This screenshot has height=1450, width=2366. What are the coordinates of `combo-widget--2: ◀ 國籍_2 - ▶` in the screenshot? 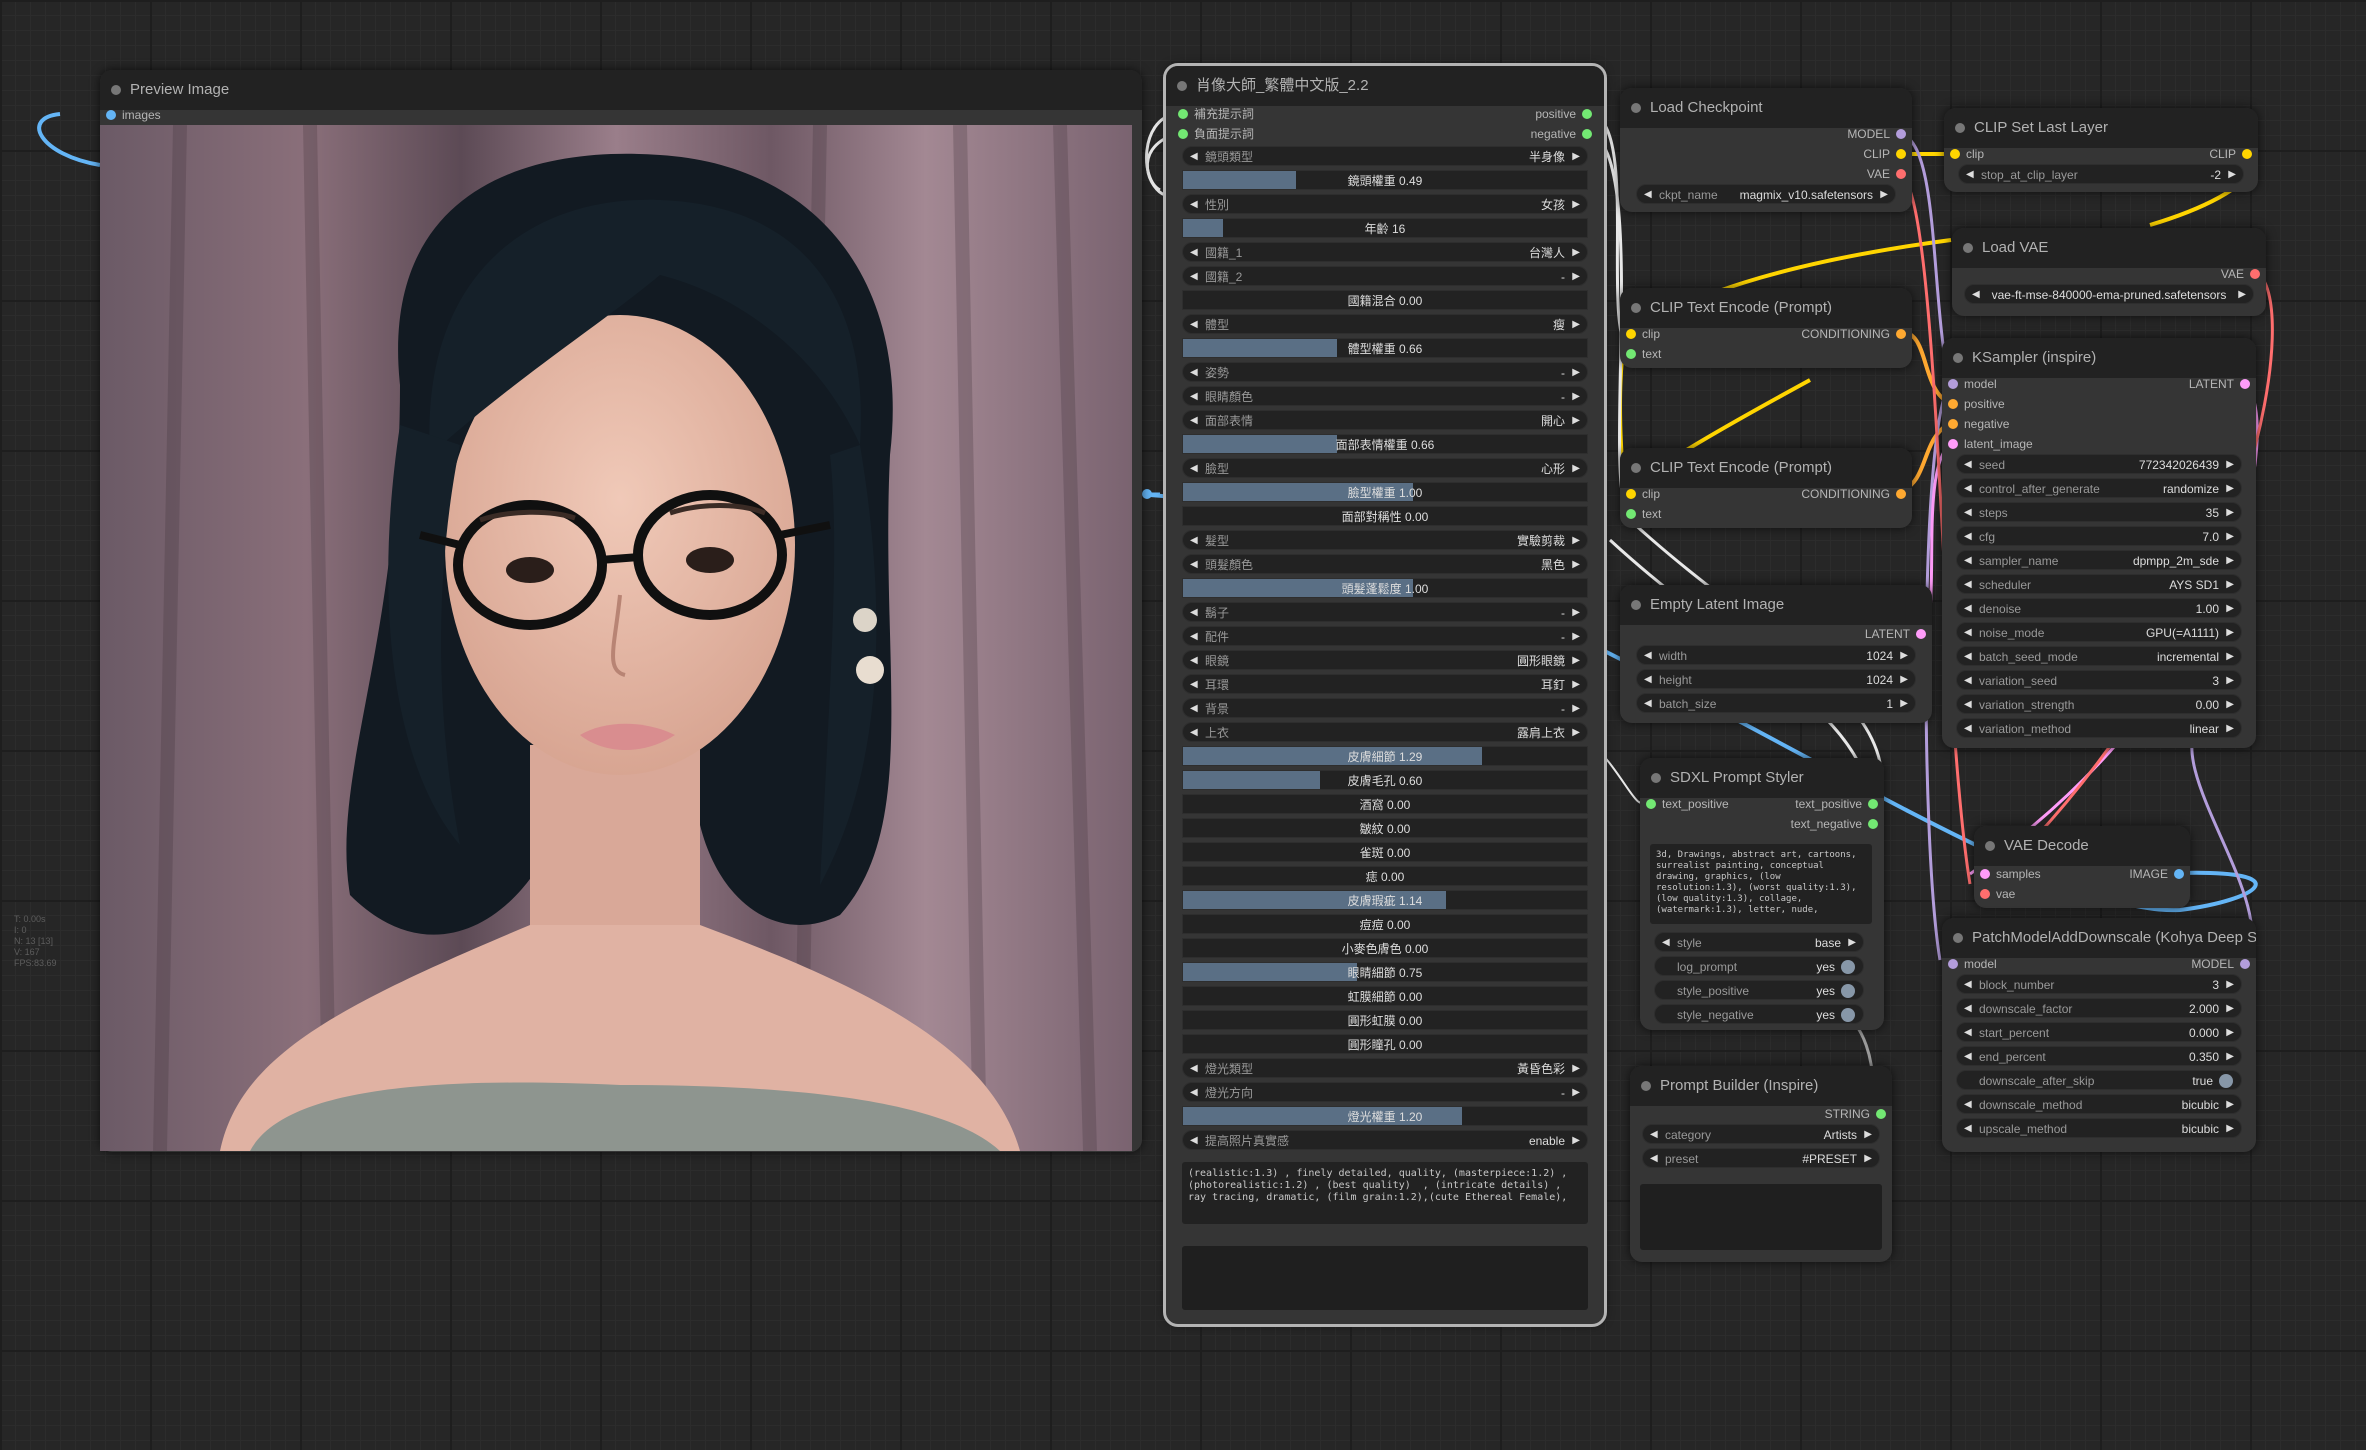 It's located at (1385, 276).